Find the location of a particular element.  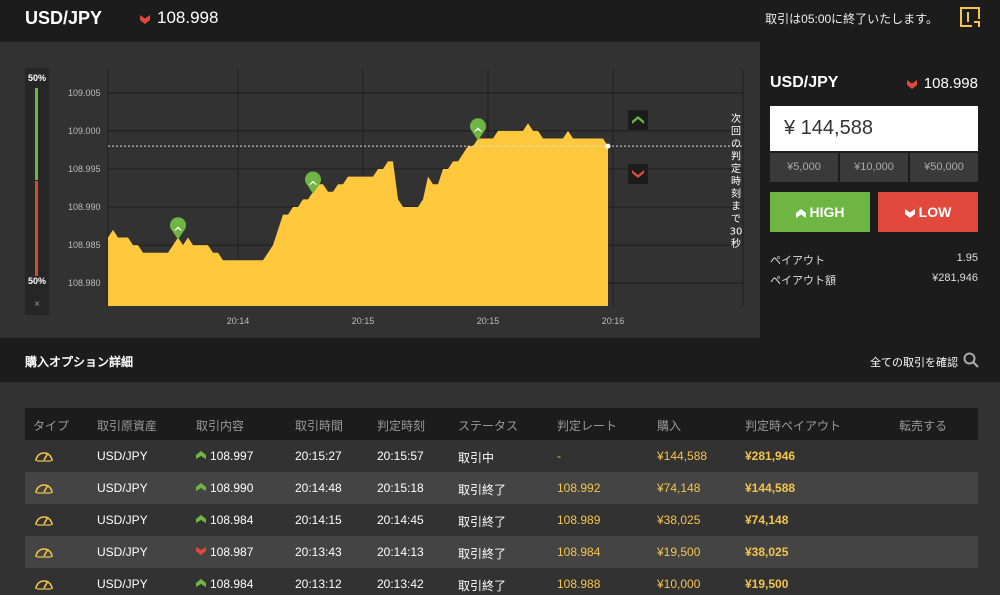

purchase-cell: ¥10,000 is located at coordinates (679, 584).